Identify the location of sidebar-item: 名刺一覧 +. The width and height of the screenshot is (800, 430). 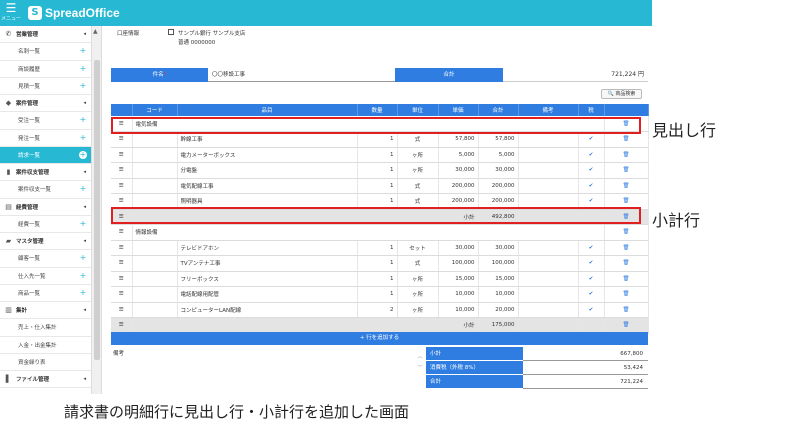
(45, 52).